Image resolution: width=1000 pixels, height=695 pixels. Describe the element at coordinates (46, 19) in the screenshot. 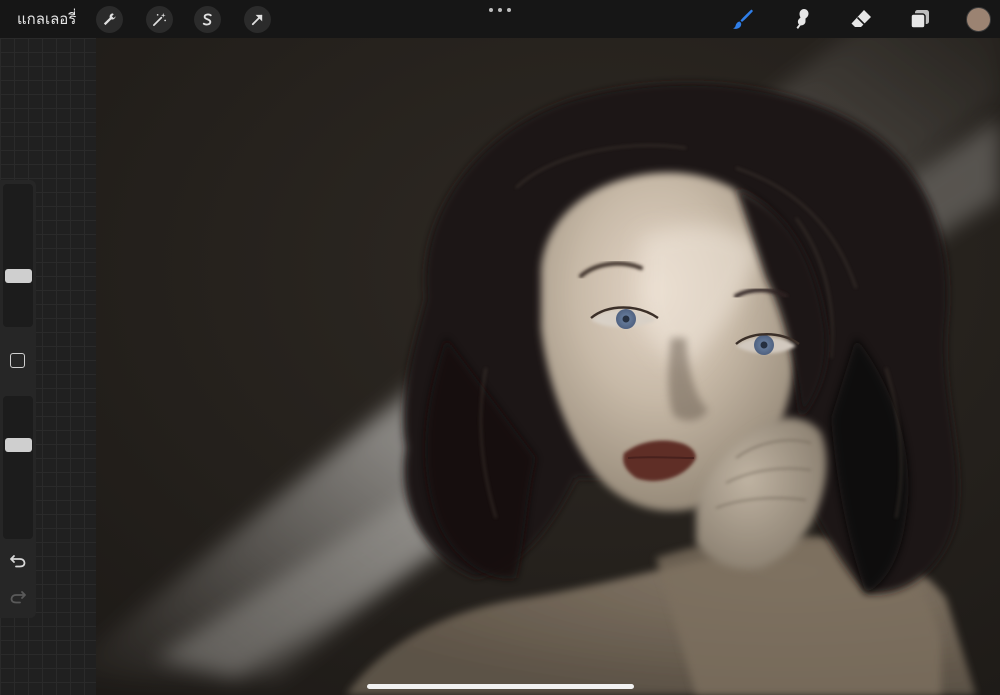

I see `gallery-button: แกลเลอรี่` at that location.